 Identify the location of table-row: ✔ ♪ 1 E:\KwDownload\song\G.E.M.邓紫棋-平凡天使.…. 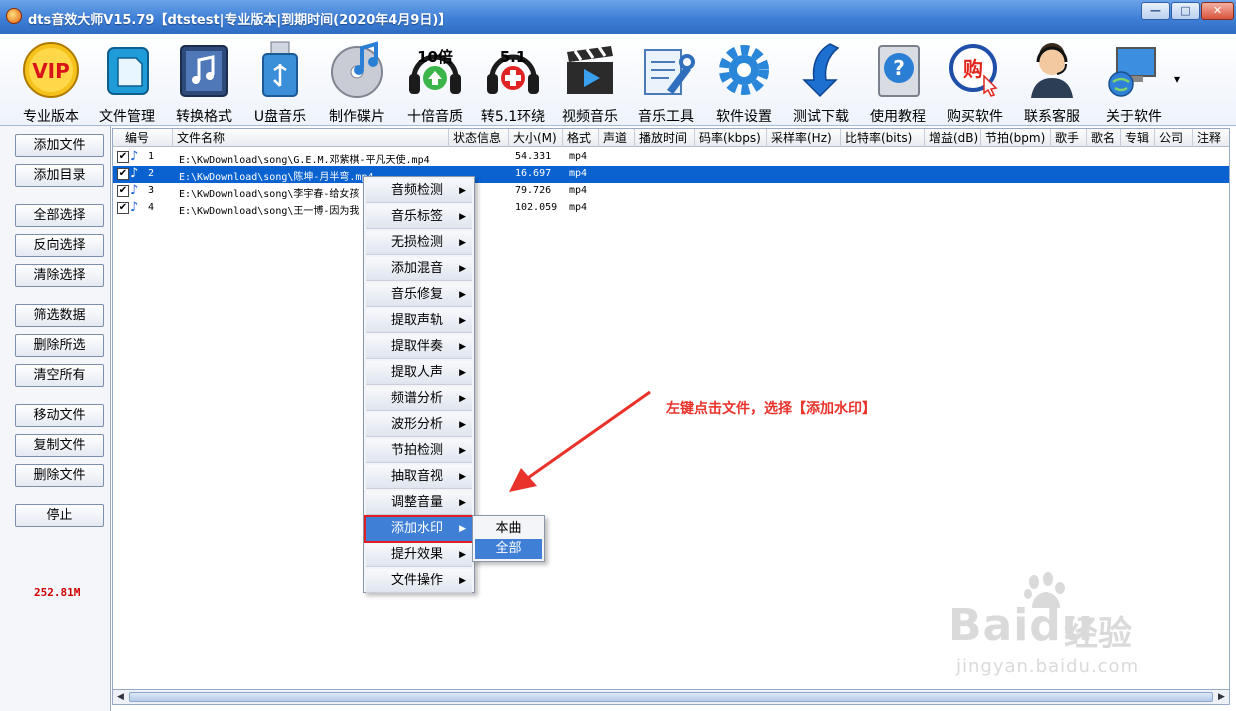
(671, 157).